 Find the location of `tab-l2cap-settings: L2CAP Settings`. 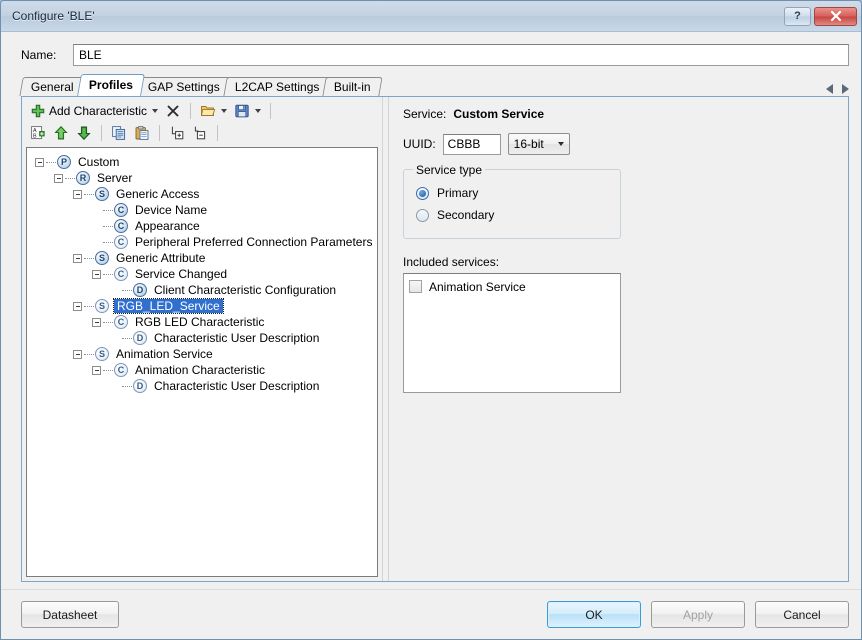

tab-l2cap-settings: L2CAP Settings is located at coordinates (276, 86).